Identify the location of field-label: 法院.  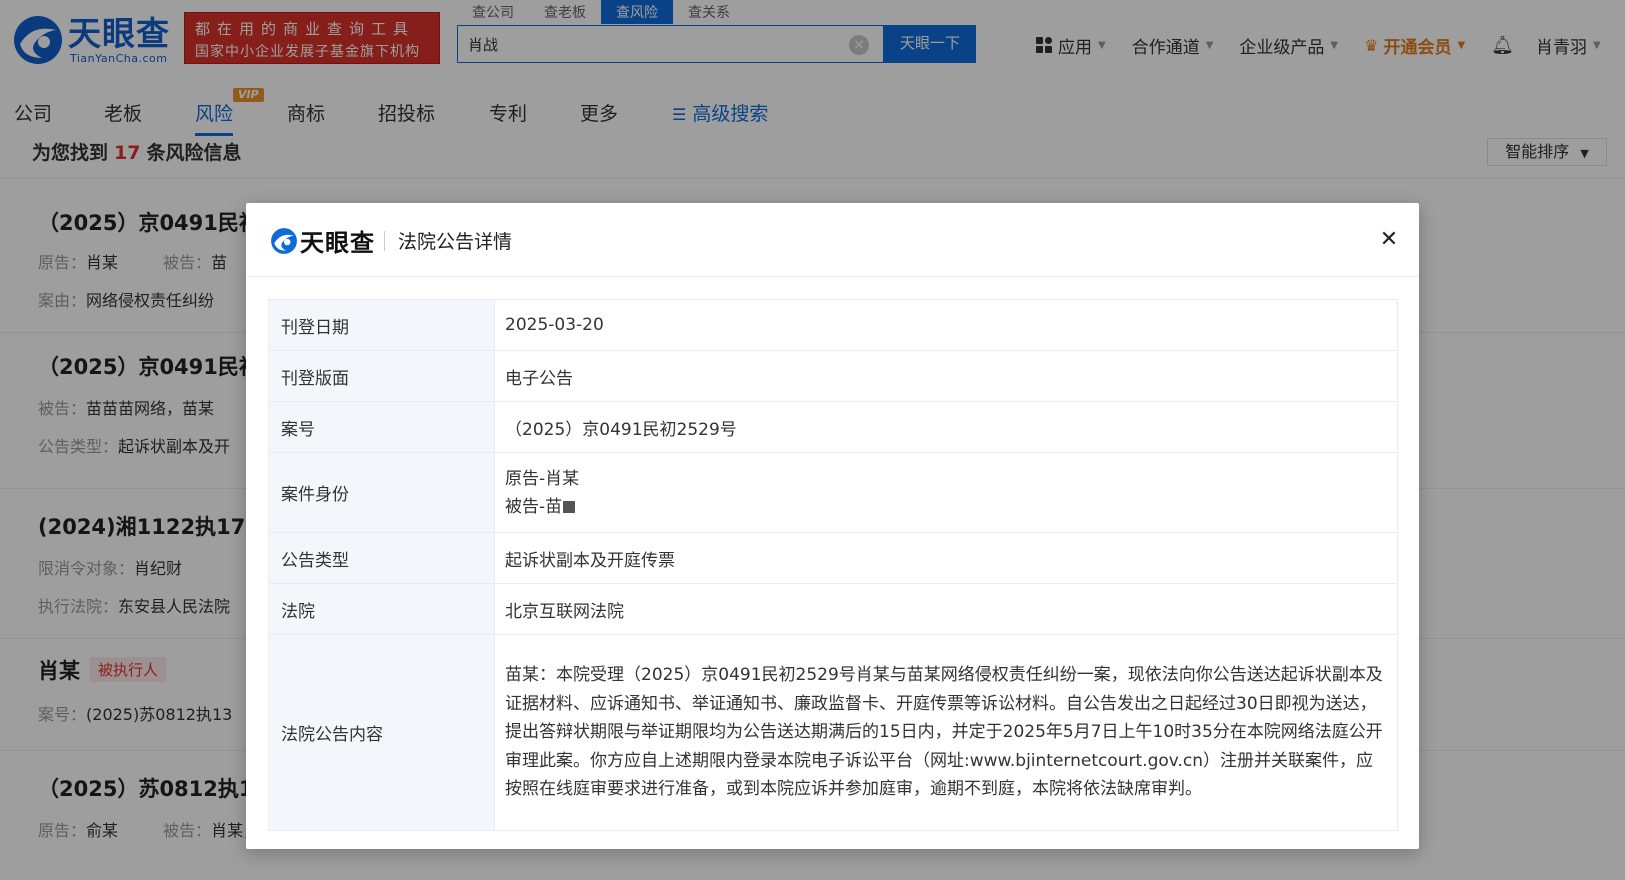
(381, 609).